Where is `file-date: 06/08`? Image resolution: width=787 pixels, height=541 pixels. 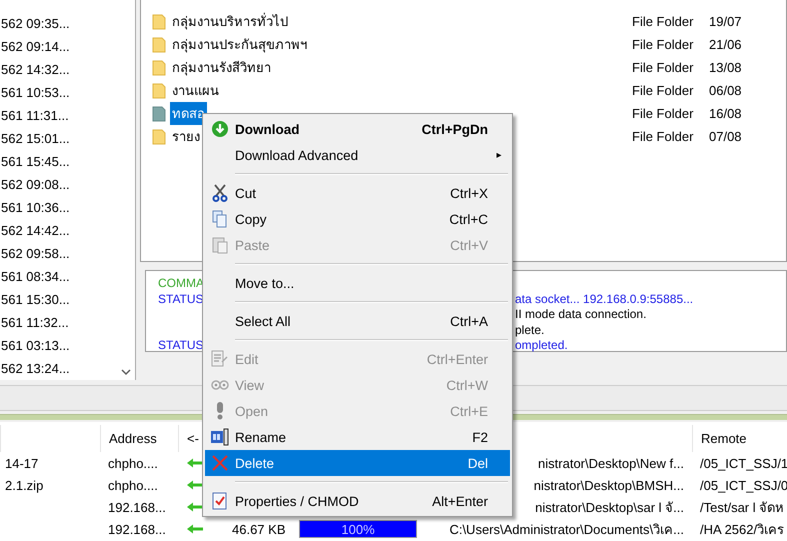
file-date: 06/08 is located at coordinates (726, 90).